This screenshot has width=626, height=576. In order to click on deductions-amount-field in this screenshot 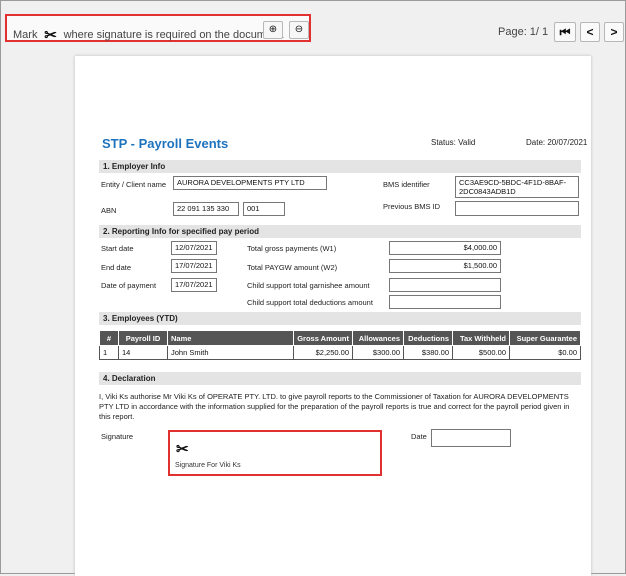, I will do `click(445, 302)`.